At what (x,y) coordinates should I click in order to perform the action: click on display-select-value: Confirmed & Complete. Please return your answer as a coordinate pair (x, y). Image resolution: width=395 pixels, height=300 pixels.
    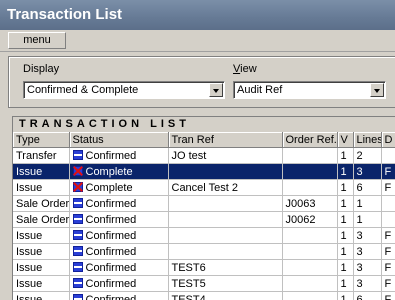
    Looking at the image, I should click on (83, 90).